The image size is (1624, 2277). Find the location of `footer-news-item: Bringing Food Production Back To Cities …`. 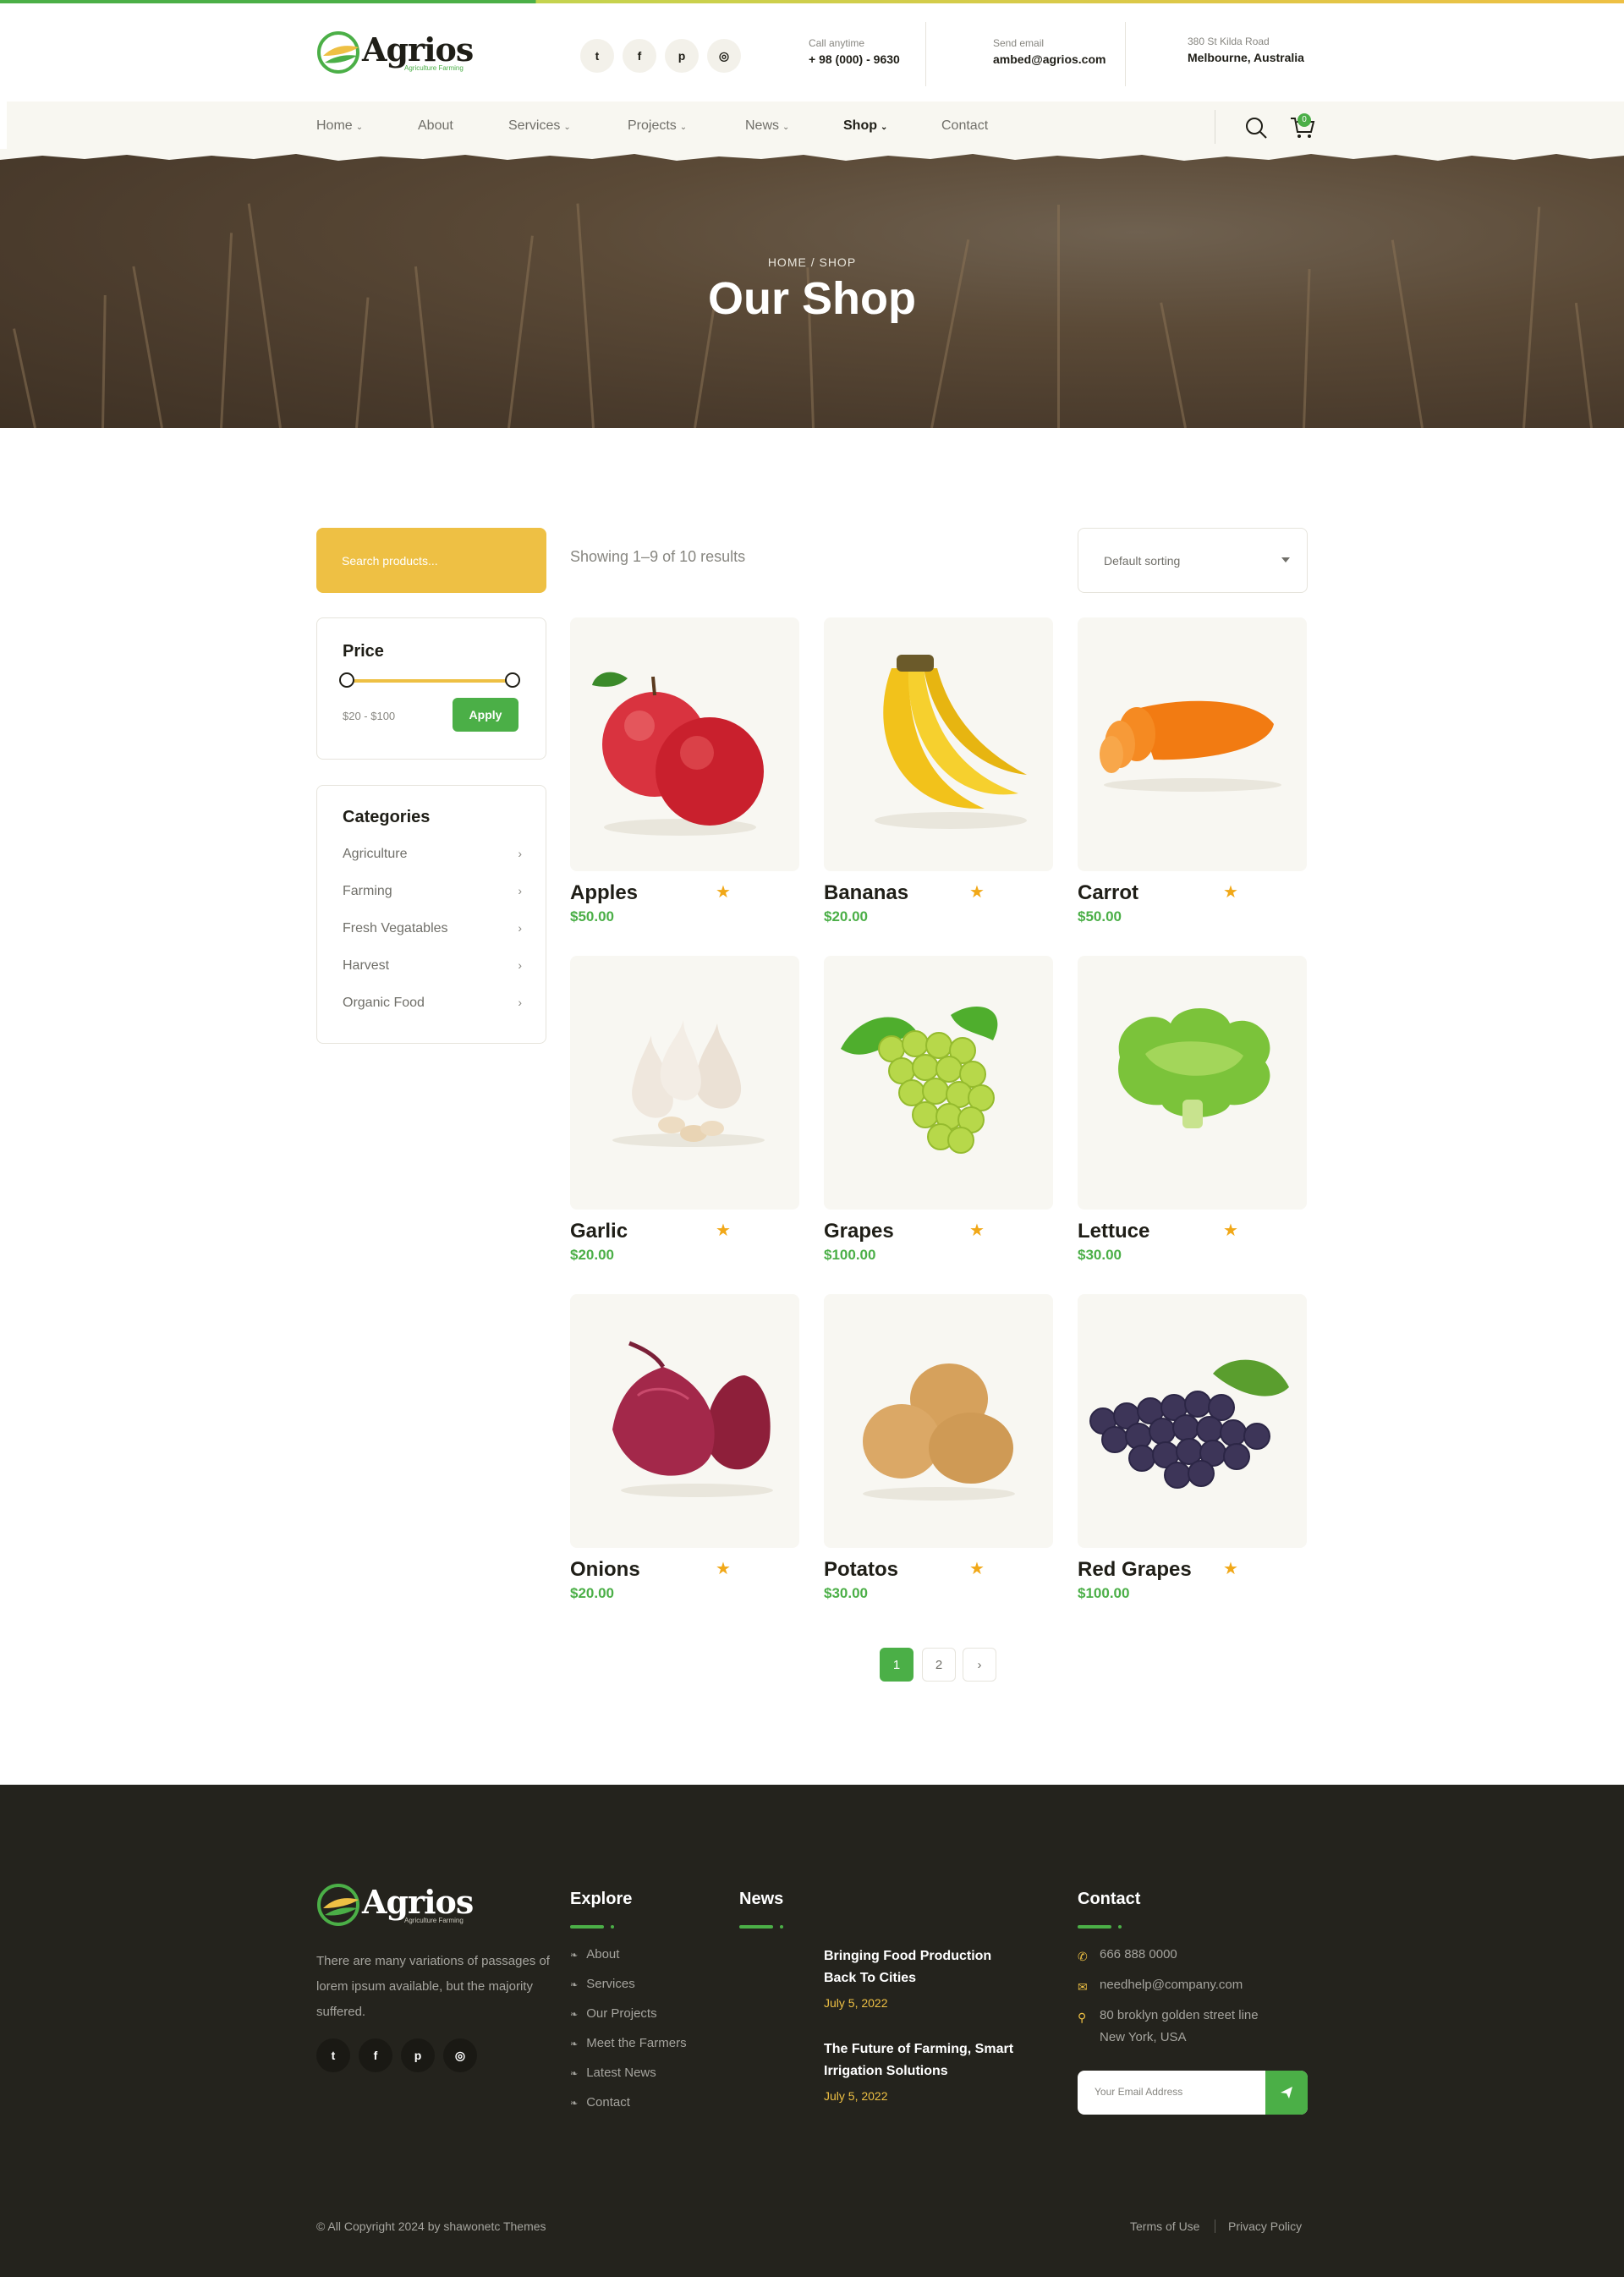

footer-news-item: Bringing Food Production Back To Cities … is located at coordinates (921, 1978).